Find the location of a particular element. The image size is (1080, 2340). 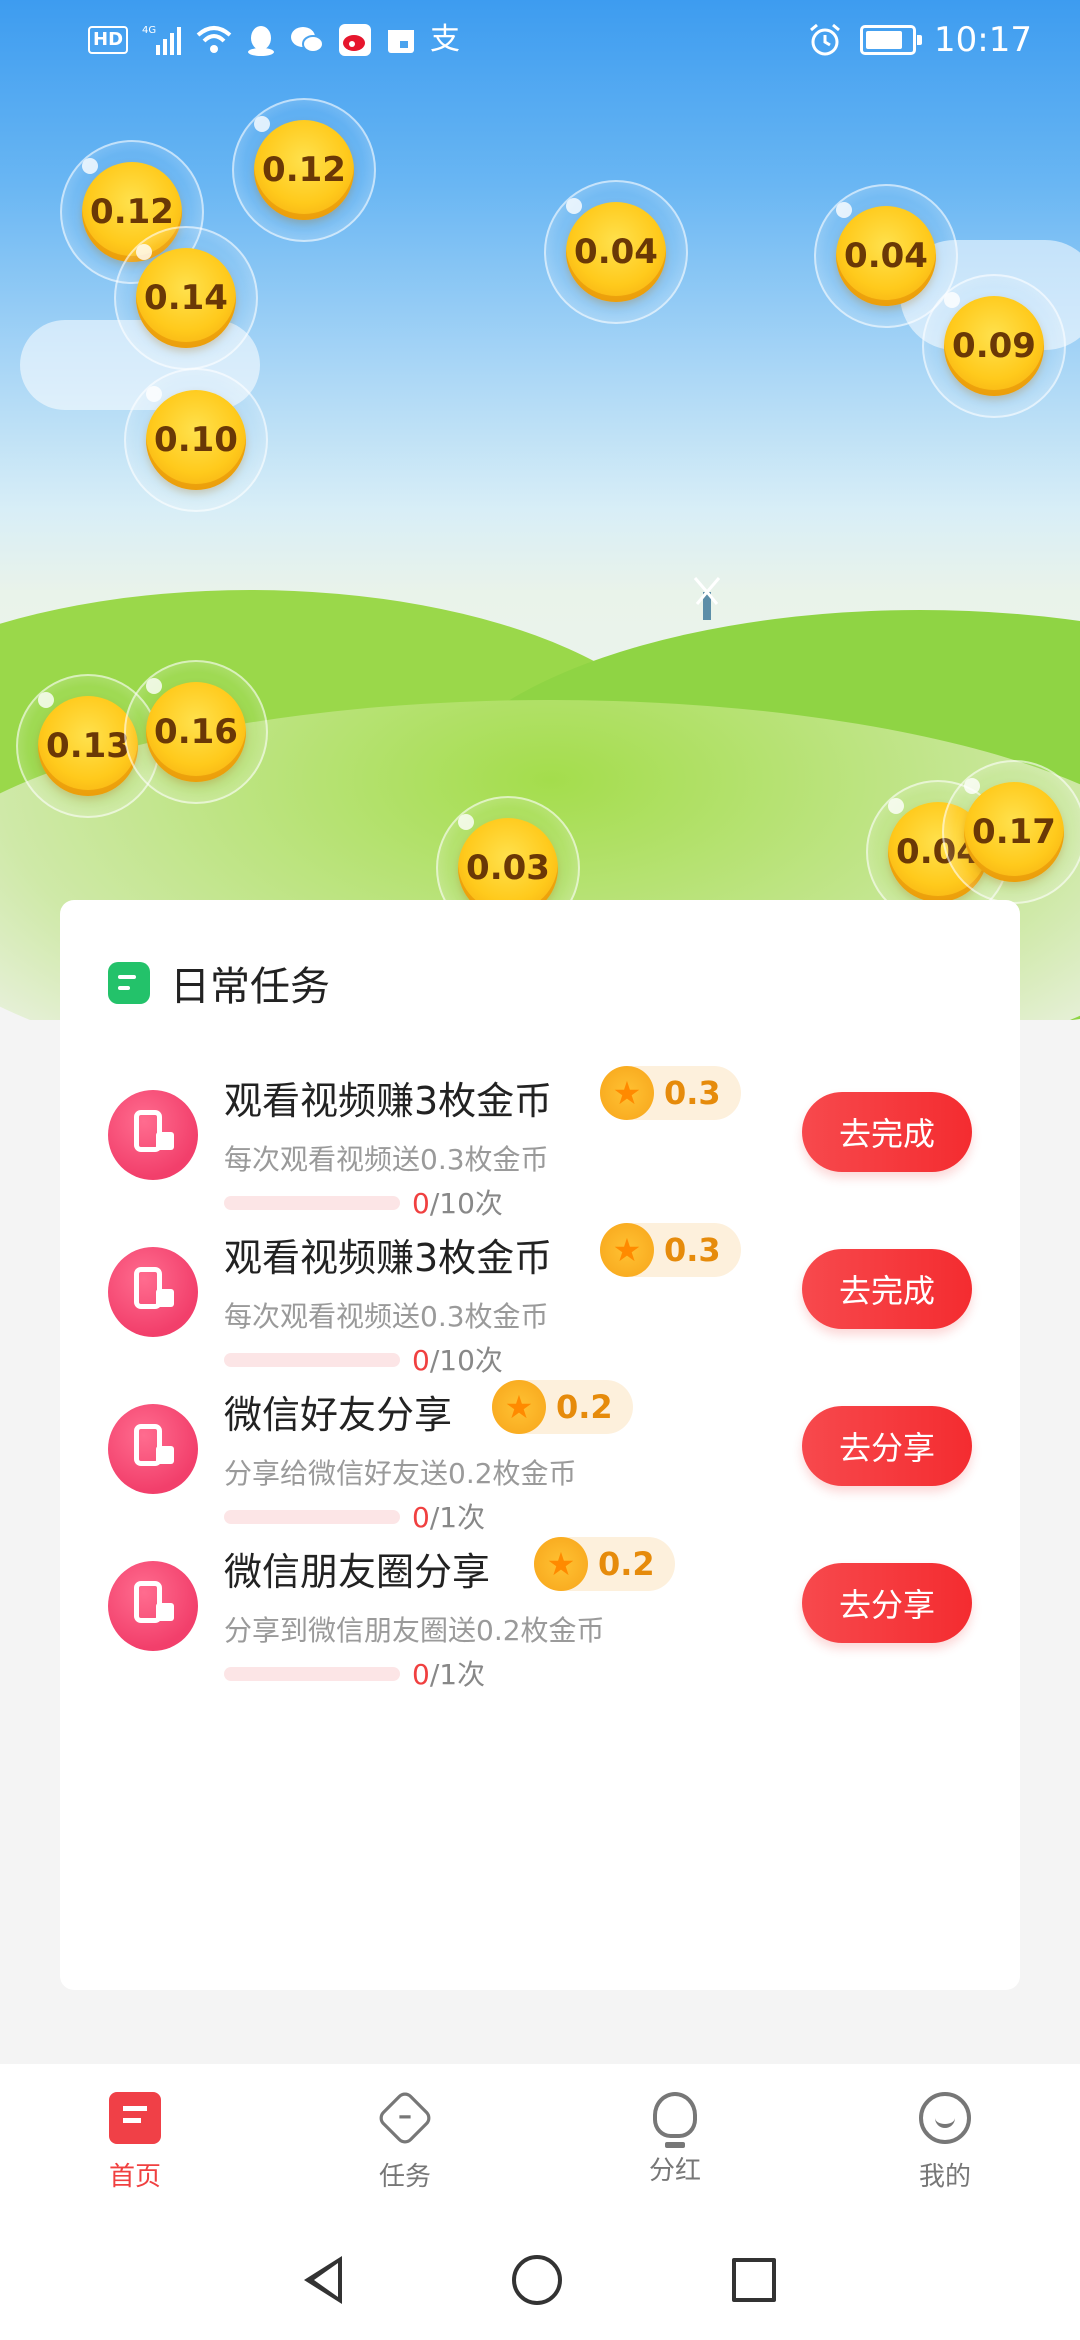

wechat-icon is located at coordinates (308, 40).